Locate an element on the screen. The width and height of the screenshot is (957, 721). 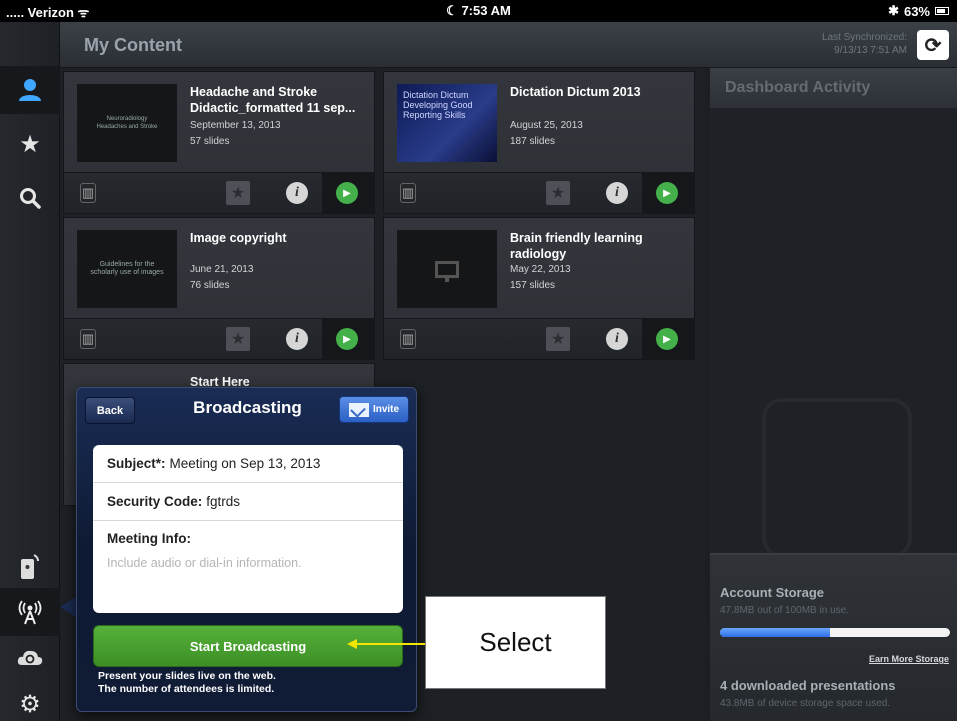
invite-label: Invite is located at coordinates (386, 409).